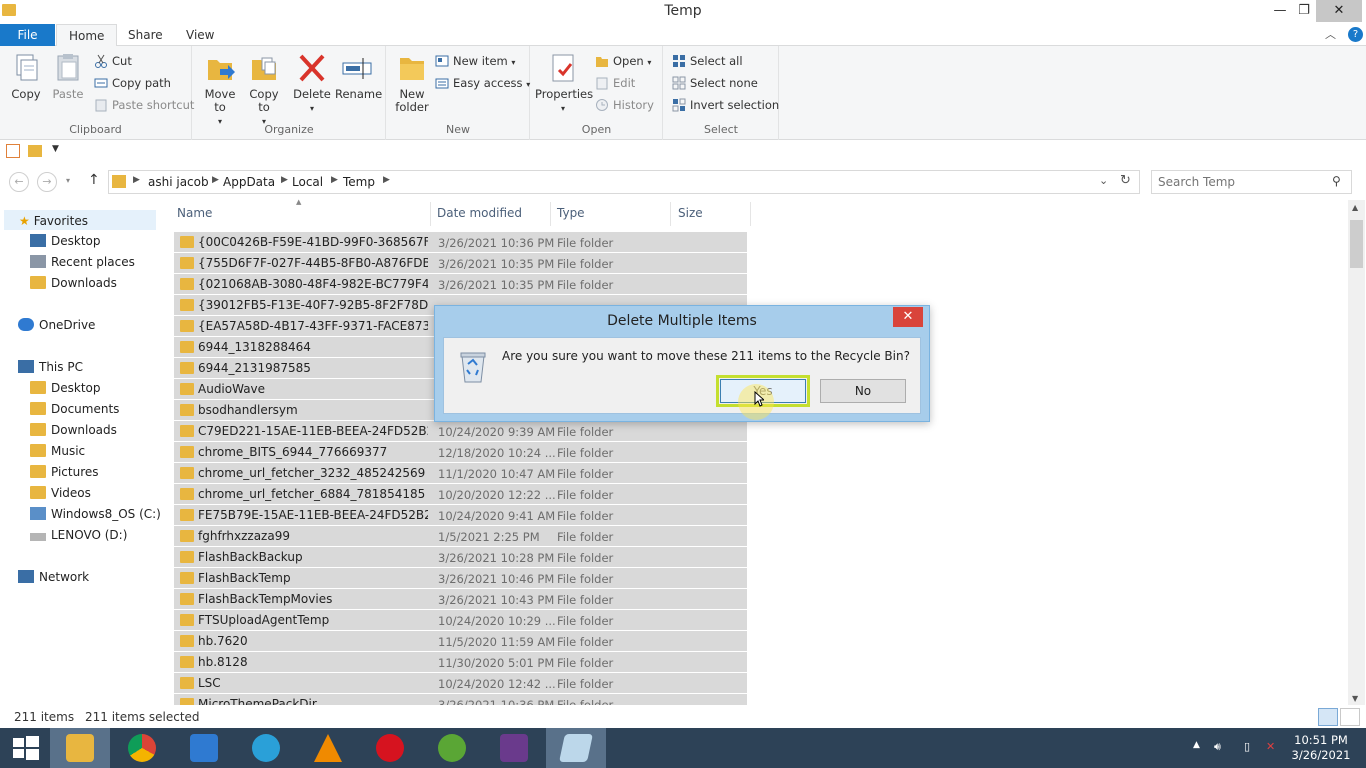 Image resolution: width=1366 pixels, height=768 pixels. What do you see at coordinates (64, 472) in the screenshot?
I see `nav-pictures: Pictures` at bounding box center [64, 472].